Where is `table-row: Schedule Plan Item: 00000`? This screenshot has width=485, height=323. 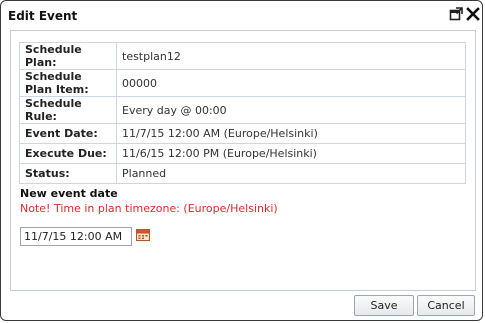
table-row: Schedule Plan Item: 00000 is located at coordinates (242, 83).